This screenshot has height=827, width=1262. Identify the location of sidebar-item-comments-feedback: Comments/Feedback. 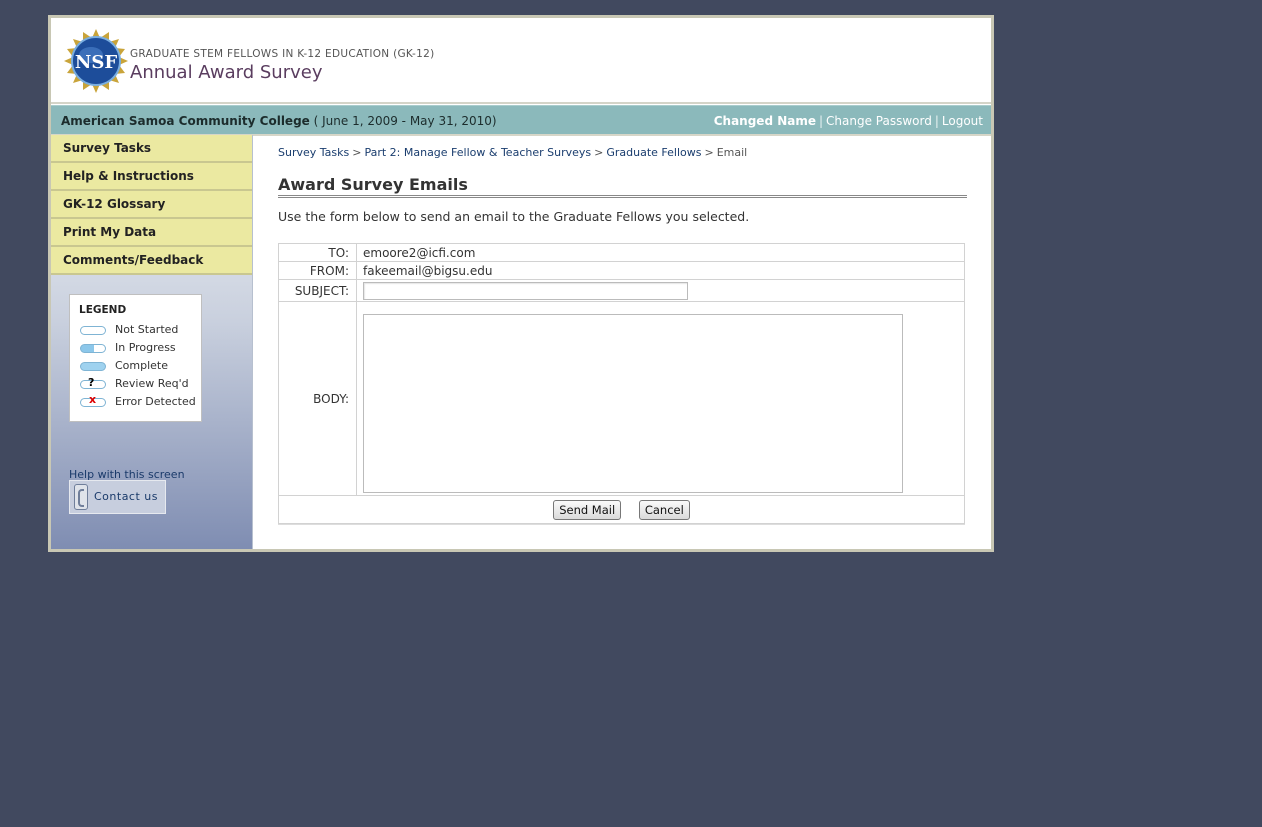
(151, 261).